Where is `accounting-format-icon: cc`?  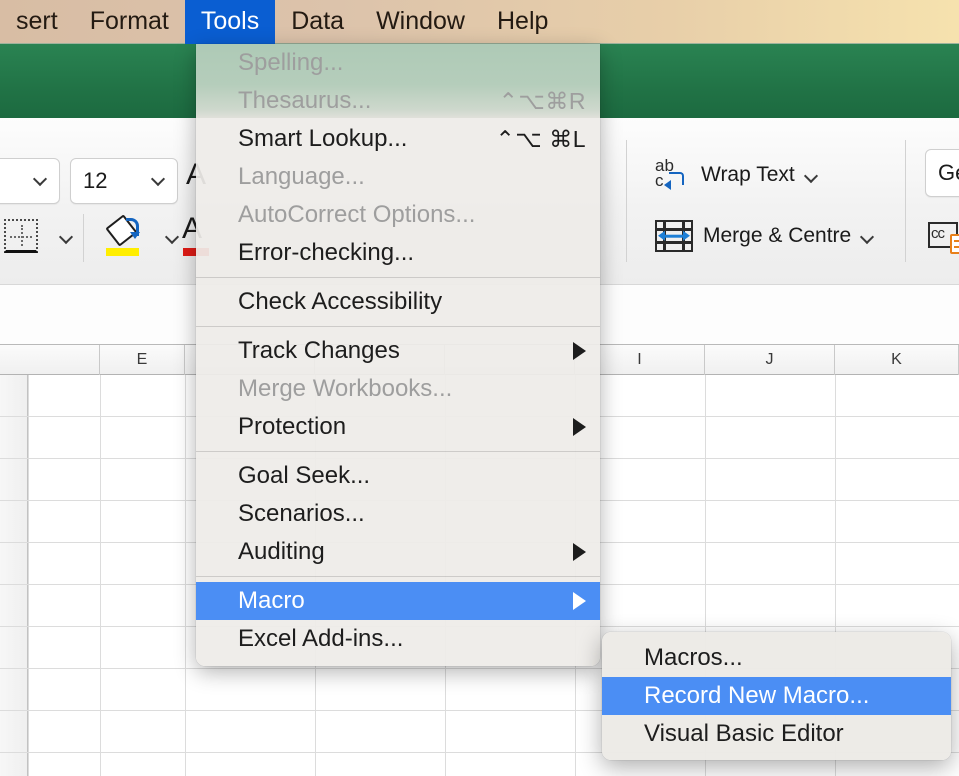 accounting-format-icon: cc is located at coordinates (943, 237).